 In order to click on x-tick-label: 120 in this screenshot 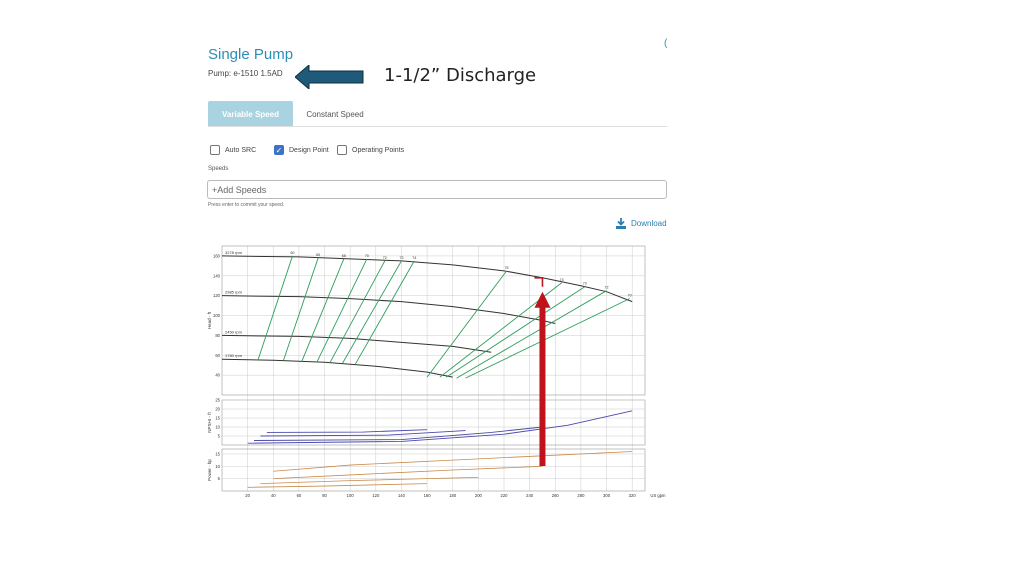, I will do `click(376, 495)`.